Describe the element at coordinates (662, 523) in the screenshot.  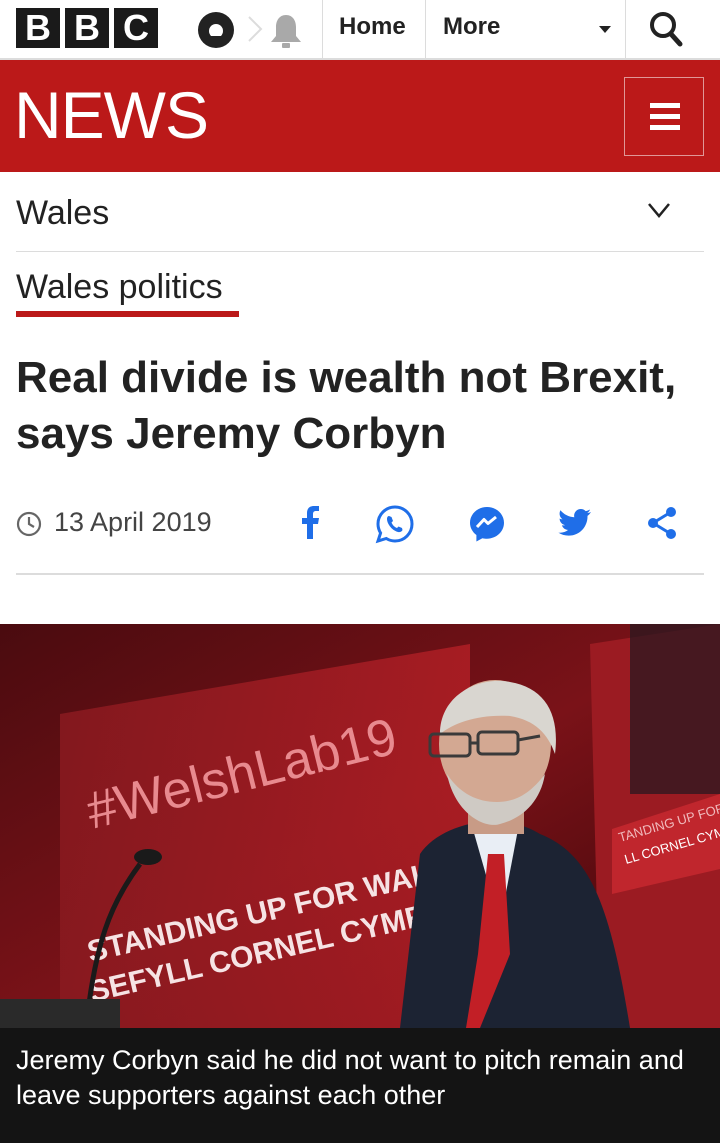
I see `share-icon` at that location.